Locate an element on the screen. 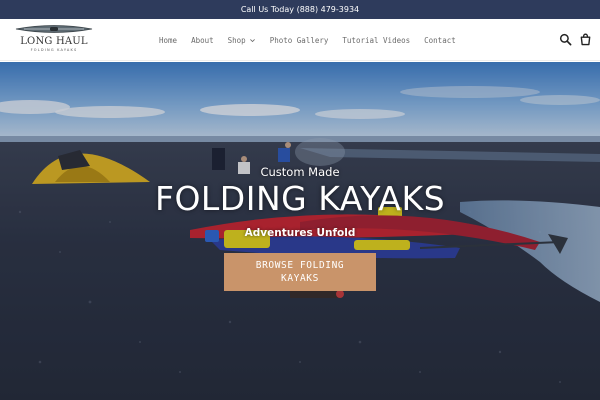 The width and height of the screenshot is (600, 400). nav-item-about: About is located at coordinates (202, 40).